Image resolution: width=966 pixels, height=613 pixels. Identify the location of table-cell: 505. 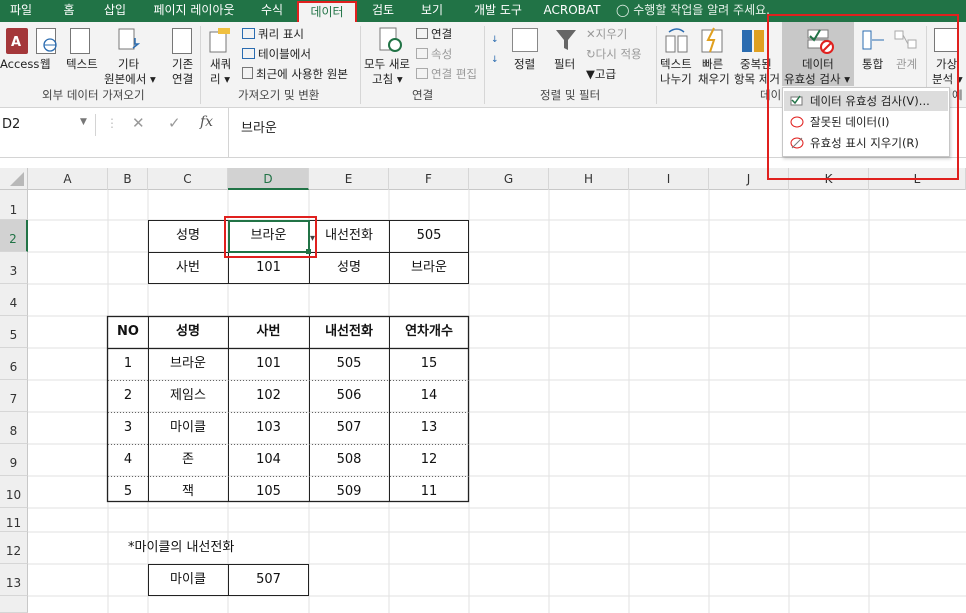
(349, 364).